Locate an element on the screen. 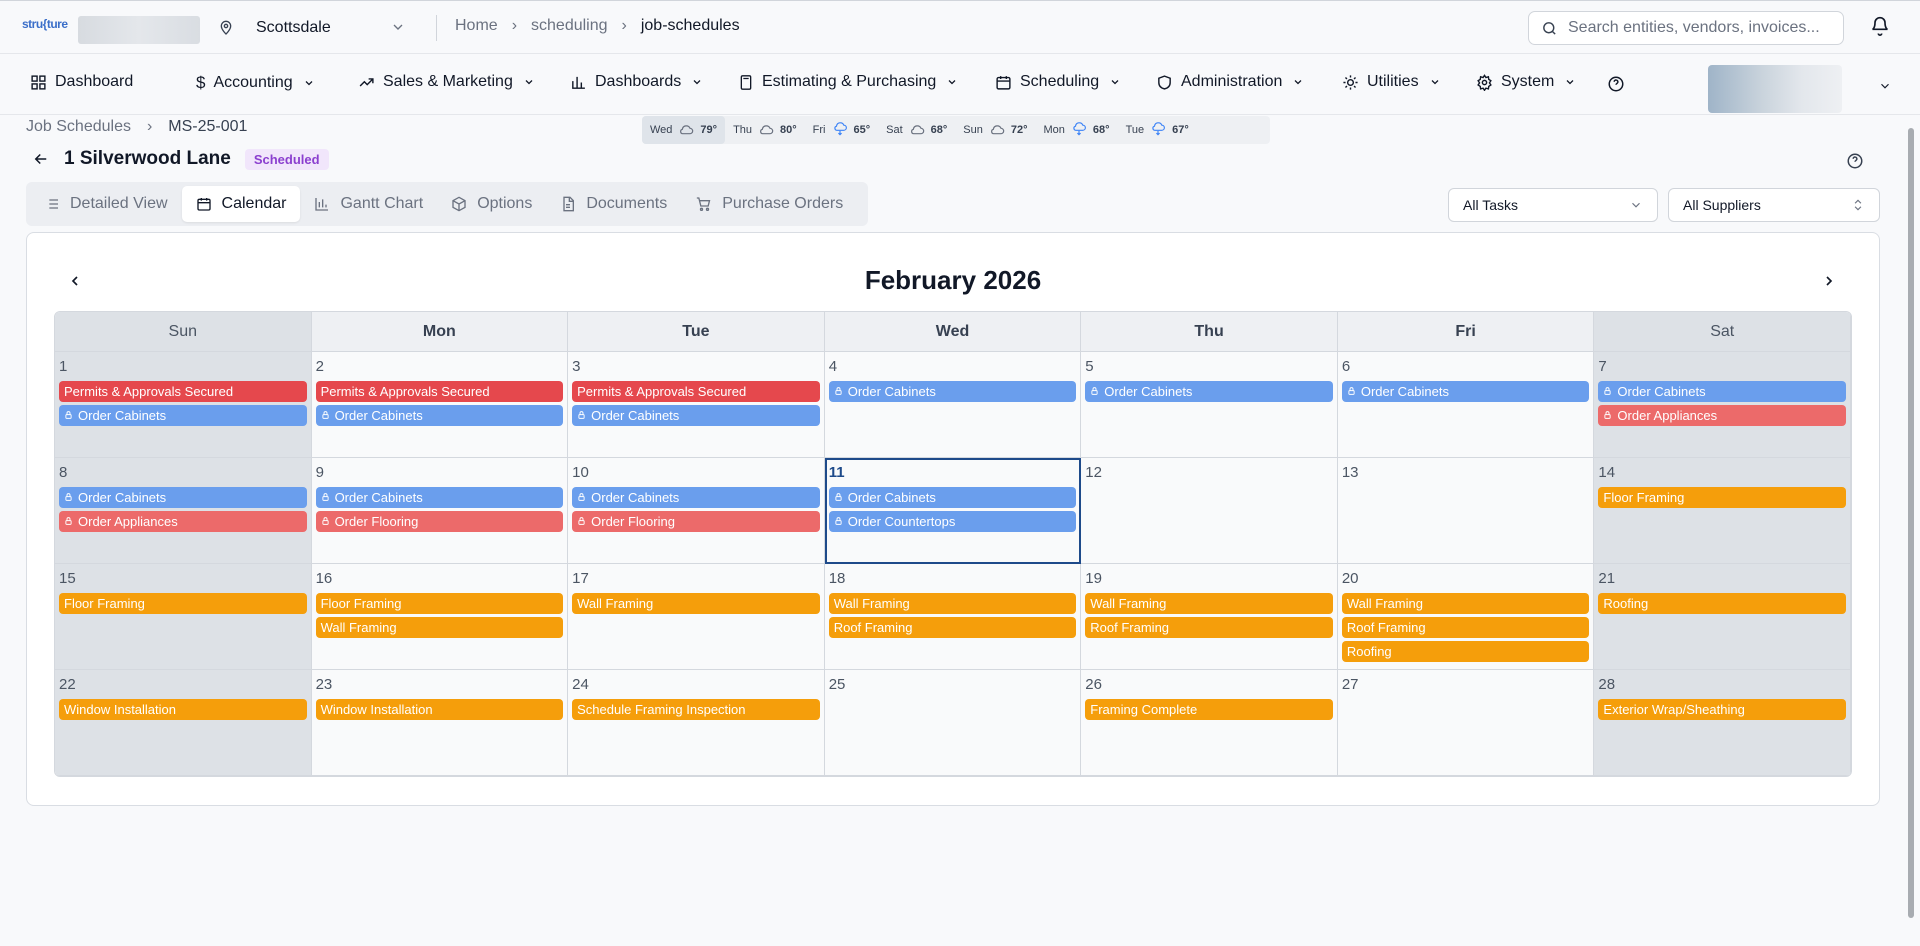 Image resolution: width=1920 pixels, height=946 pixels. calendar-day-cell: 11 Order Cabinets Order Countertops is located at coordinates (953, 511).